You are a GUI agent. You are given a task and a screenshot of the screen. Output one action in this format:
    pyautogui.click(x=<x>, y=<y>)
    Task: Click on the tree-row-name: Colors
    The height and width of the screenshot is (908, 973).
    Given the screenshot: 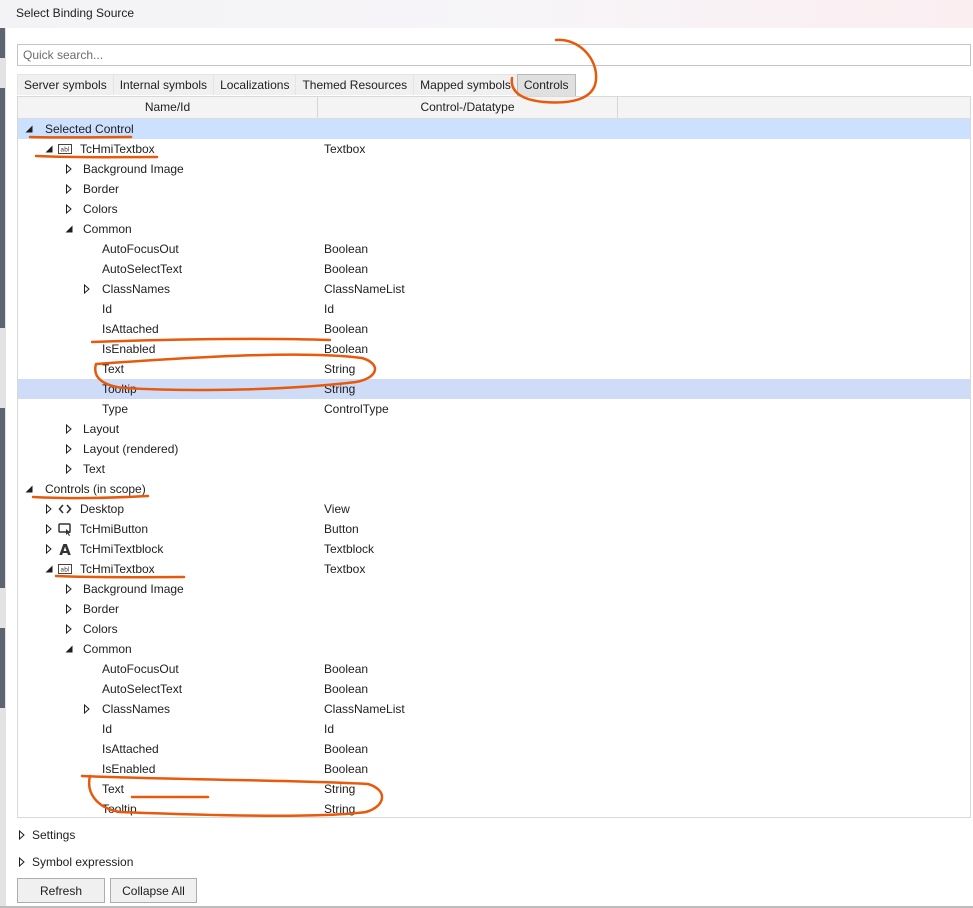 What is the action you would take?
    pyautogui.click(x=100, y=209)
    